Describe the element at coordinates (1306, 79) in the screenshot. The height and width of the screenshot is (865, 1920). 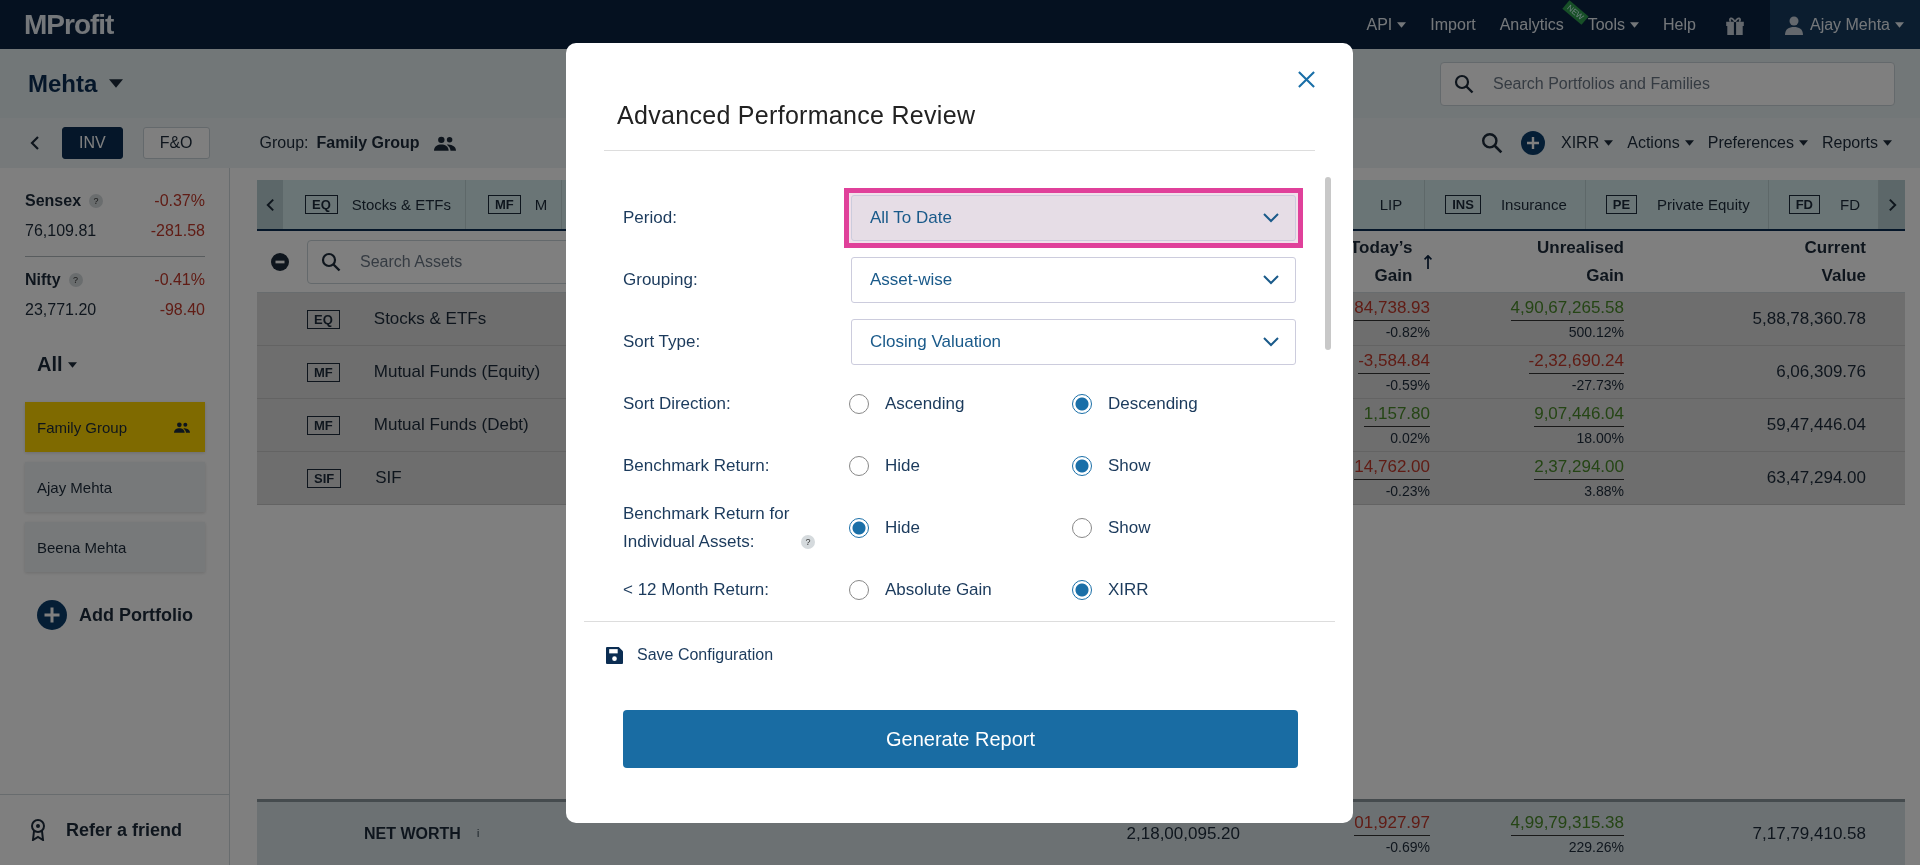
I see `close-icon` at that location.